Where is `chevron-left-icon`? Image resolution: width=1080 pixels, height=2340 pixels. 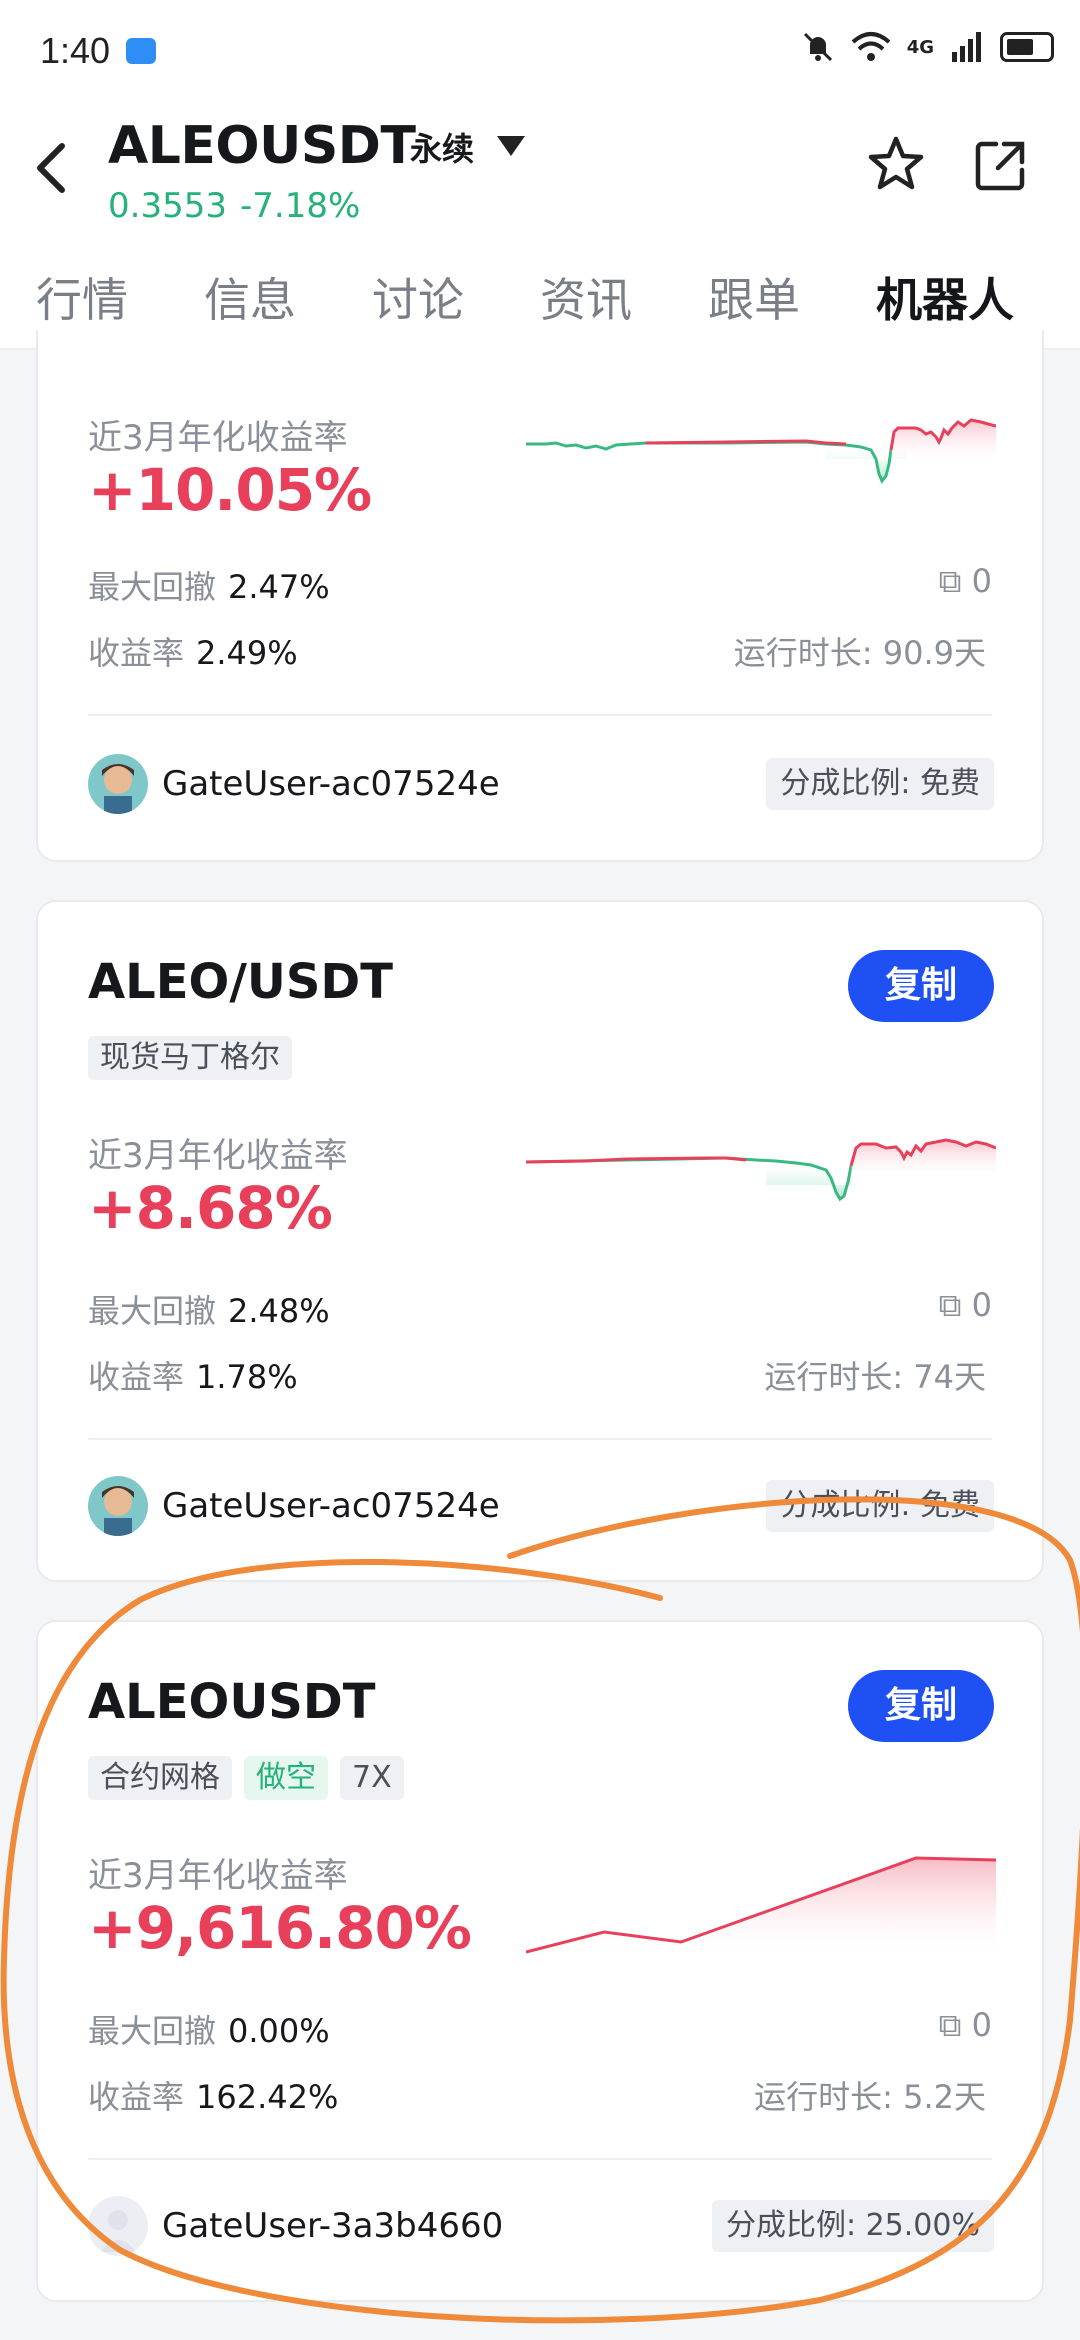
chevron-left-icon is located at coordinates (51, 168).